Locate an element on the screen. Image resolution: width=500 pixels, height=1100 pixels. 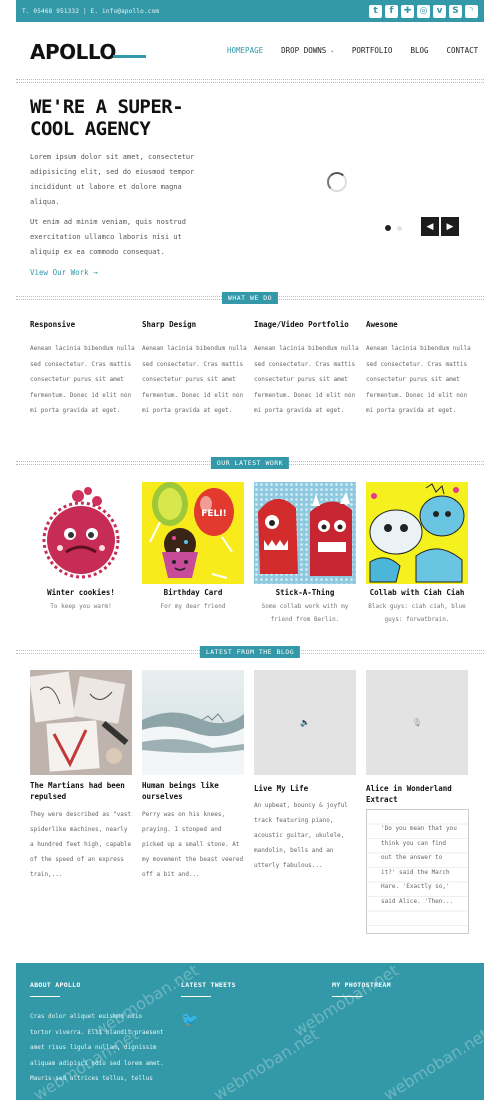
service-title: Responsive is located at coordinates (53, 324).